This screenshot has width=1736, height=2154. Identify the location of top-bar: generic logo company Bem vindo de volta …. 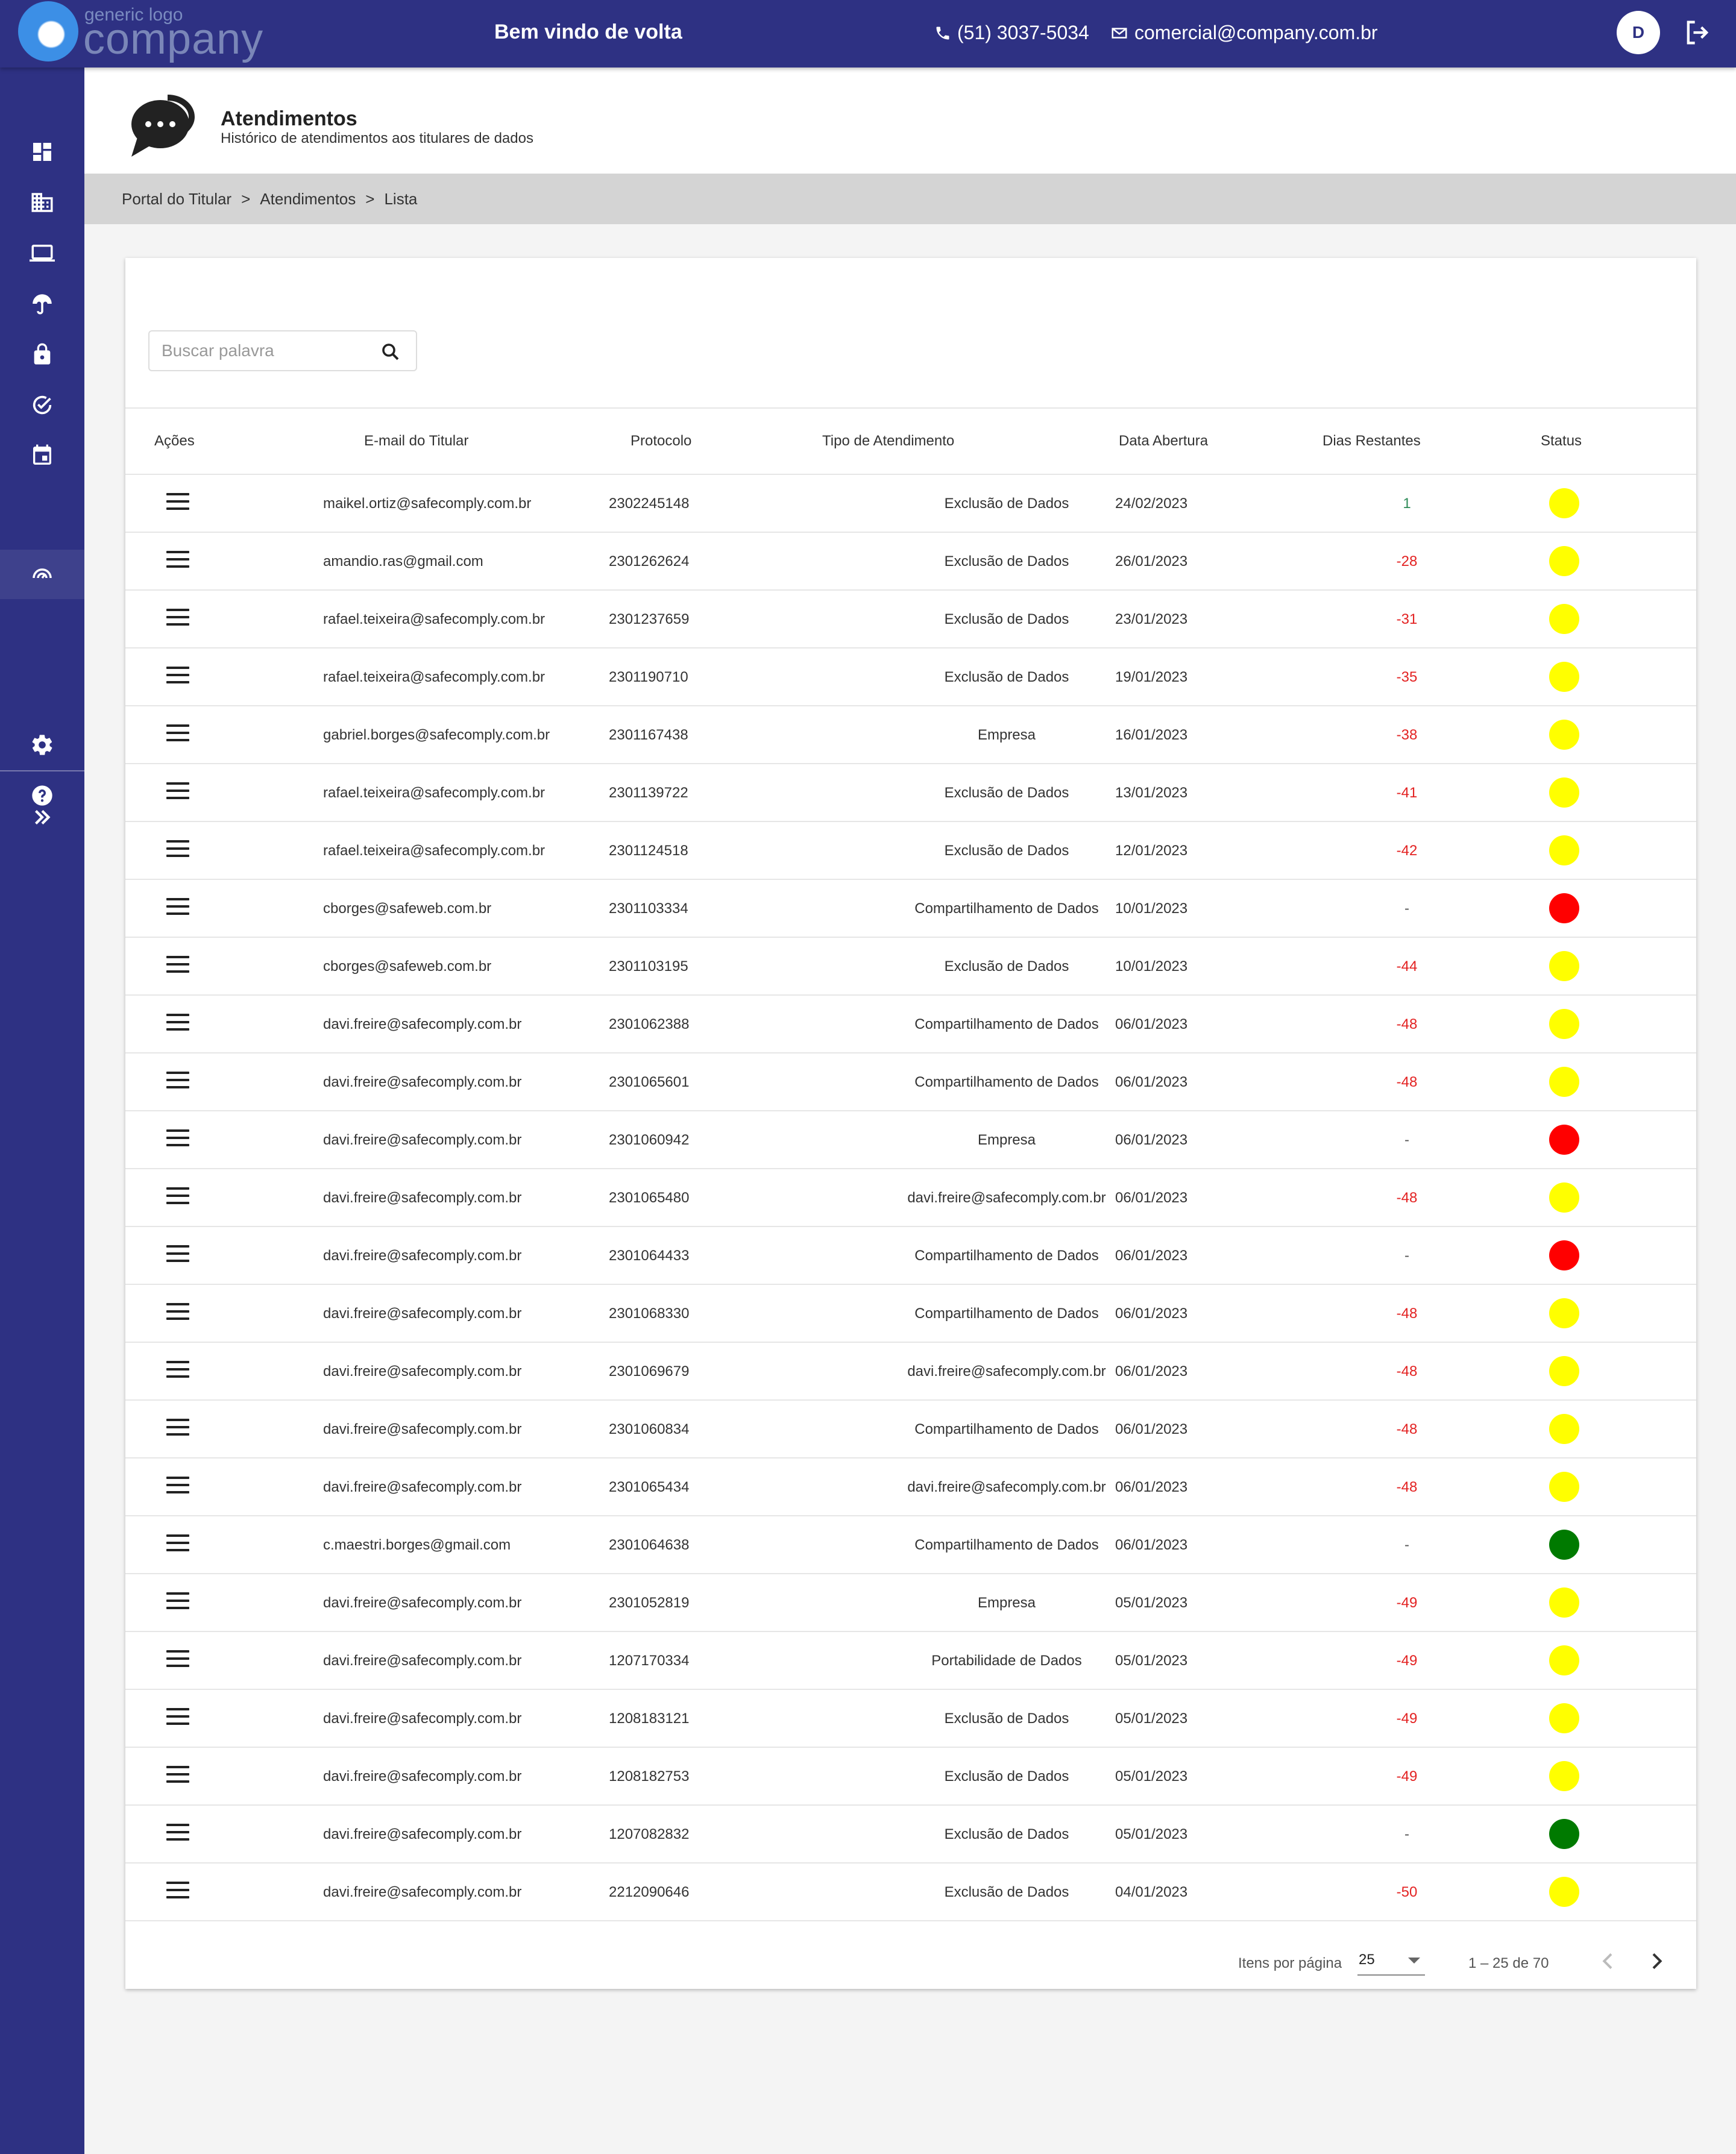
(868, 34).